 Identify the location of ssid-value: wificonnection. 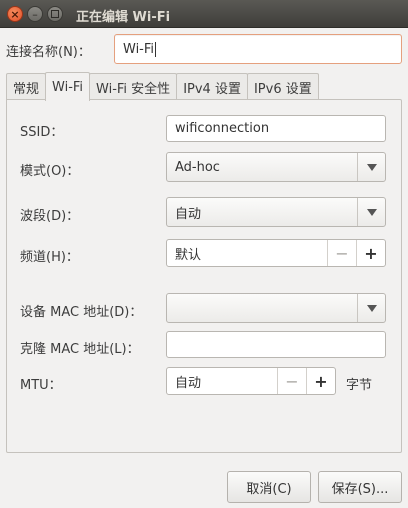
(222, 128).